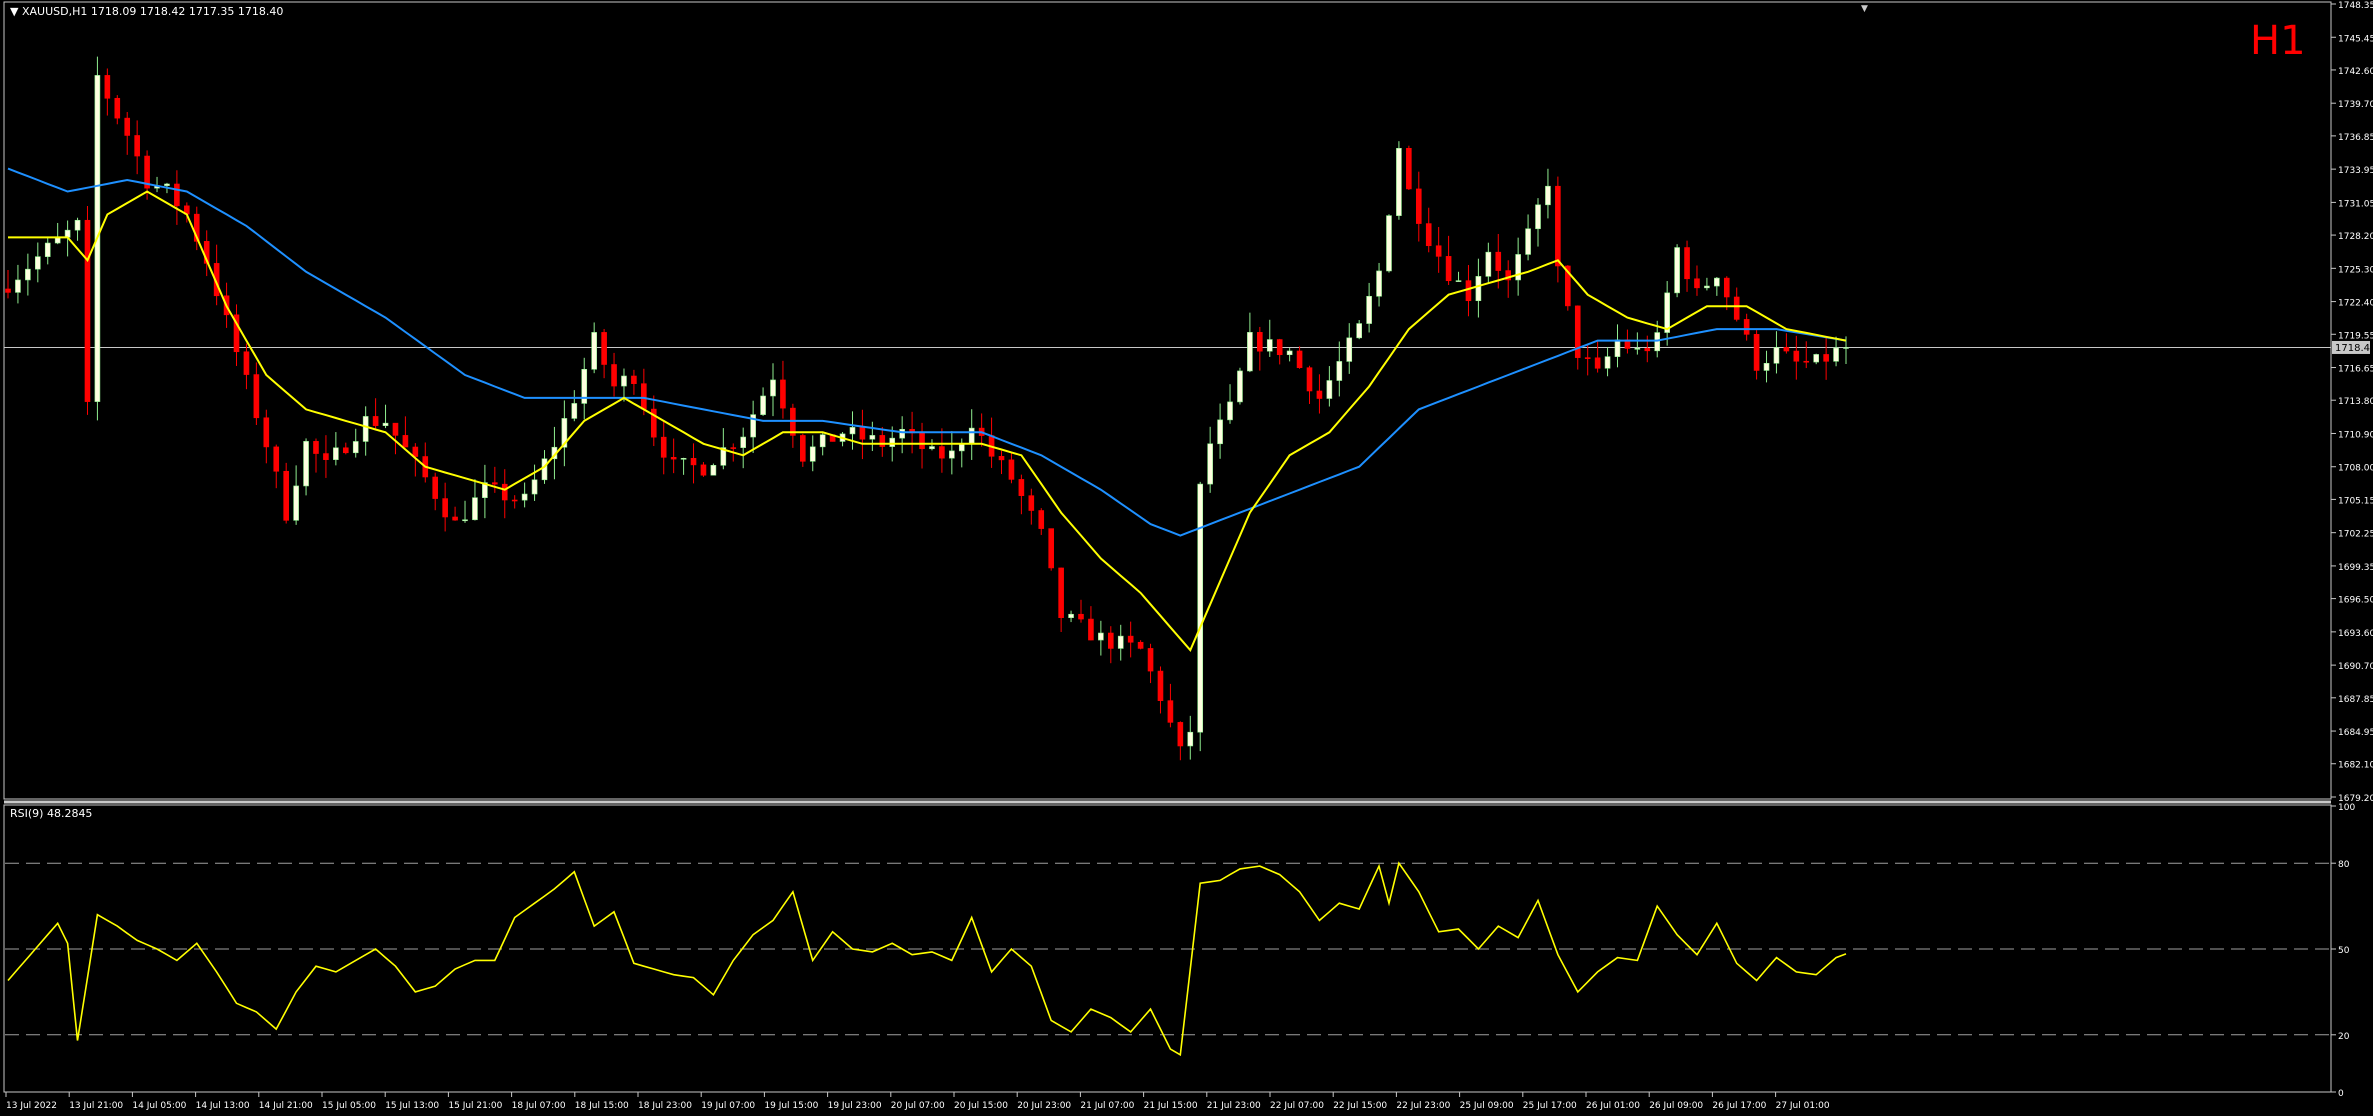 The image size is (2373, 1116). I want to click on time-tick-label: 18 Jul 15:00, so click(602, 1106).